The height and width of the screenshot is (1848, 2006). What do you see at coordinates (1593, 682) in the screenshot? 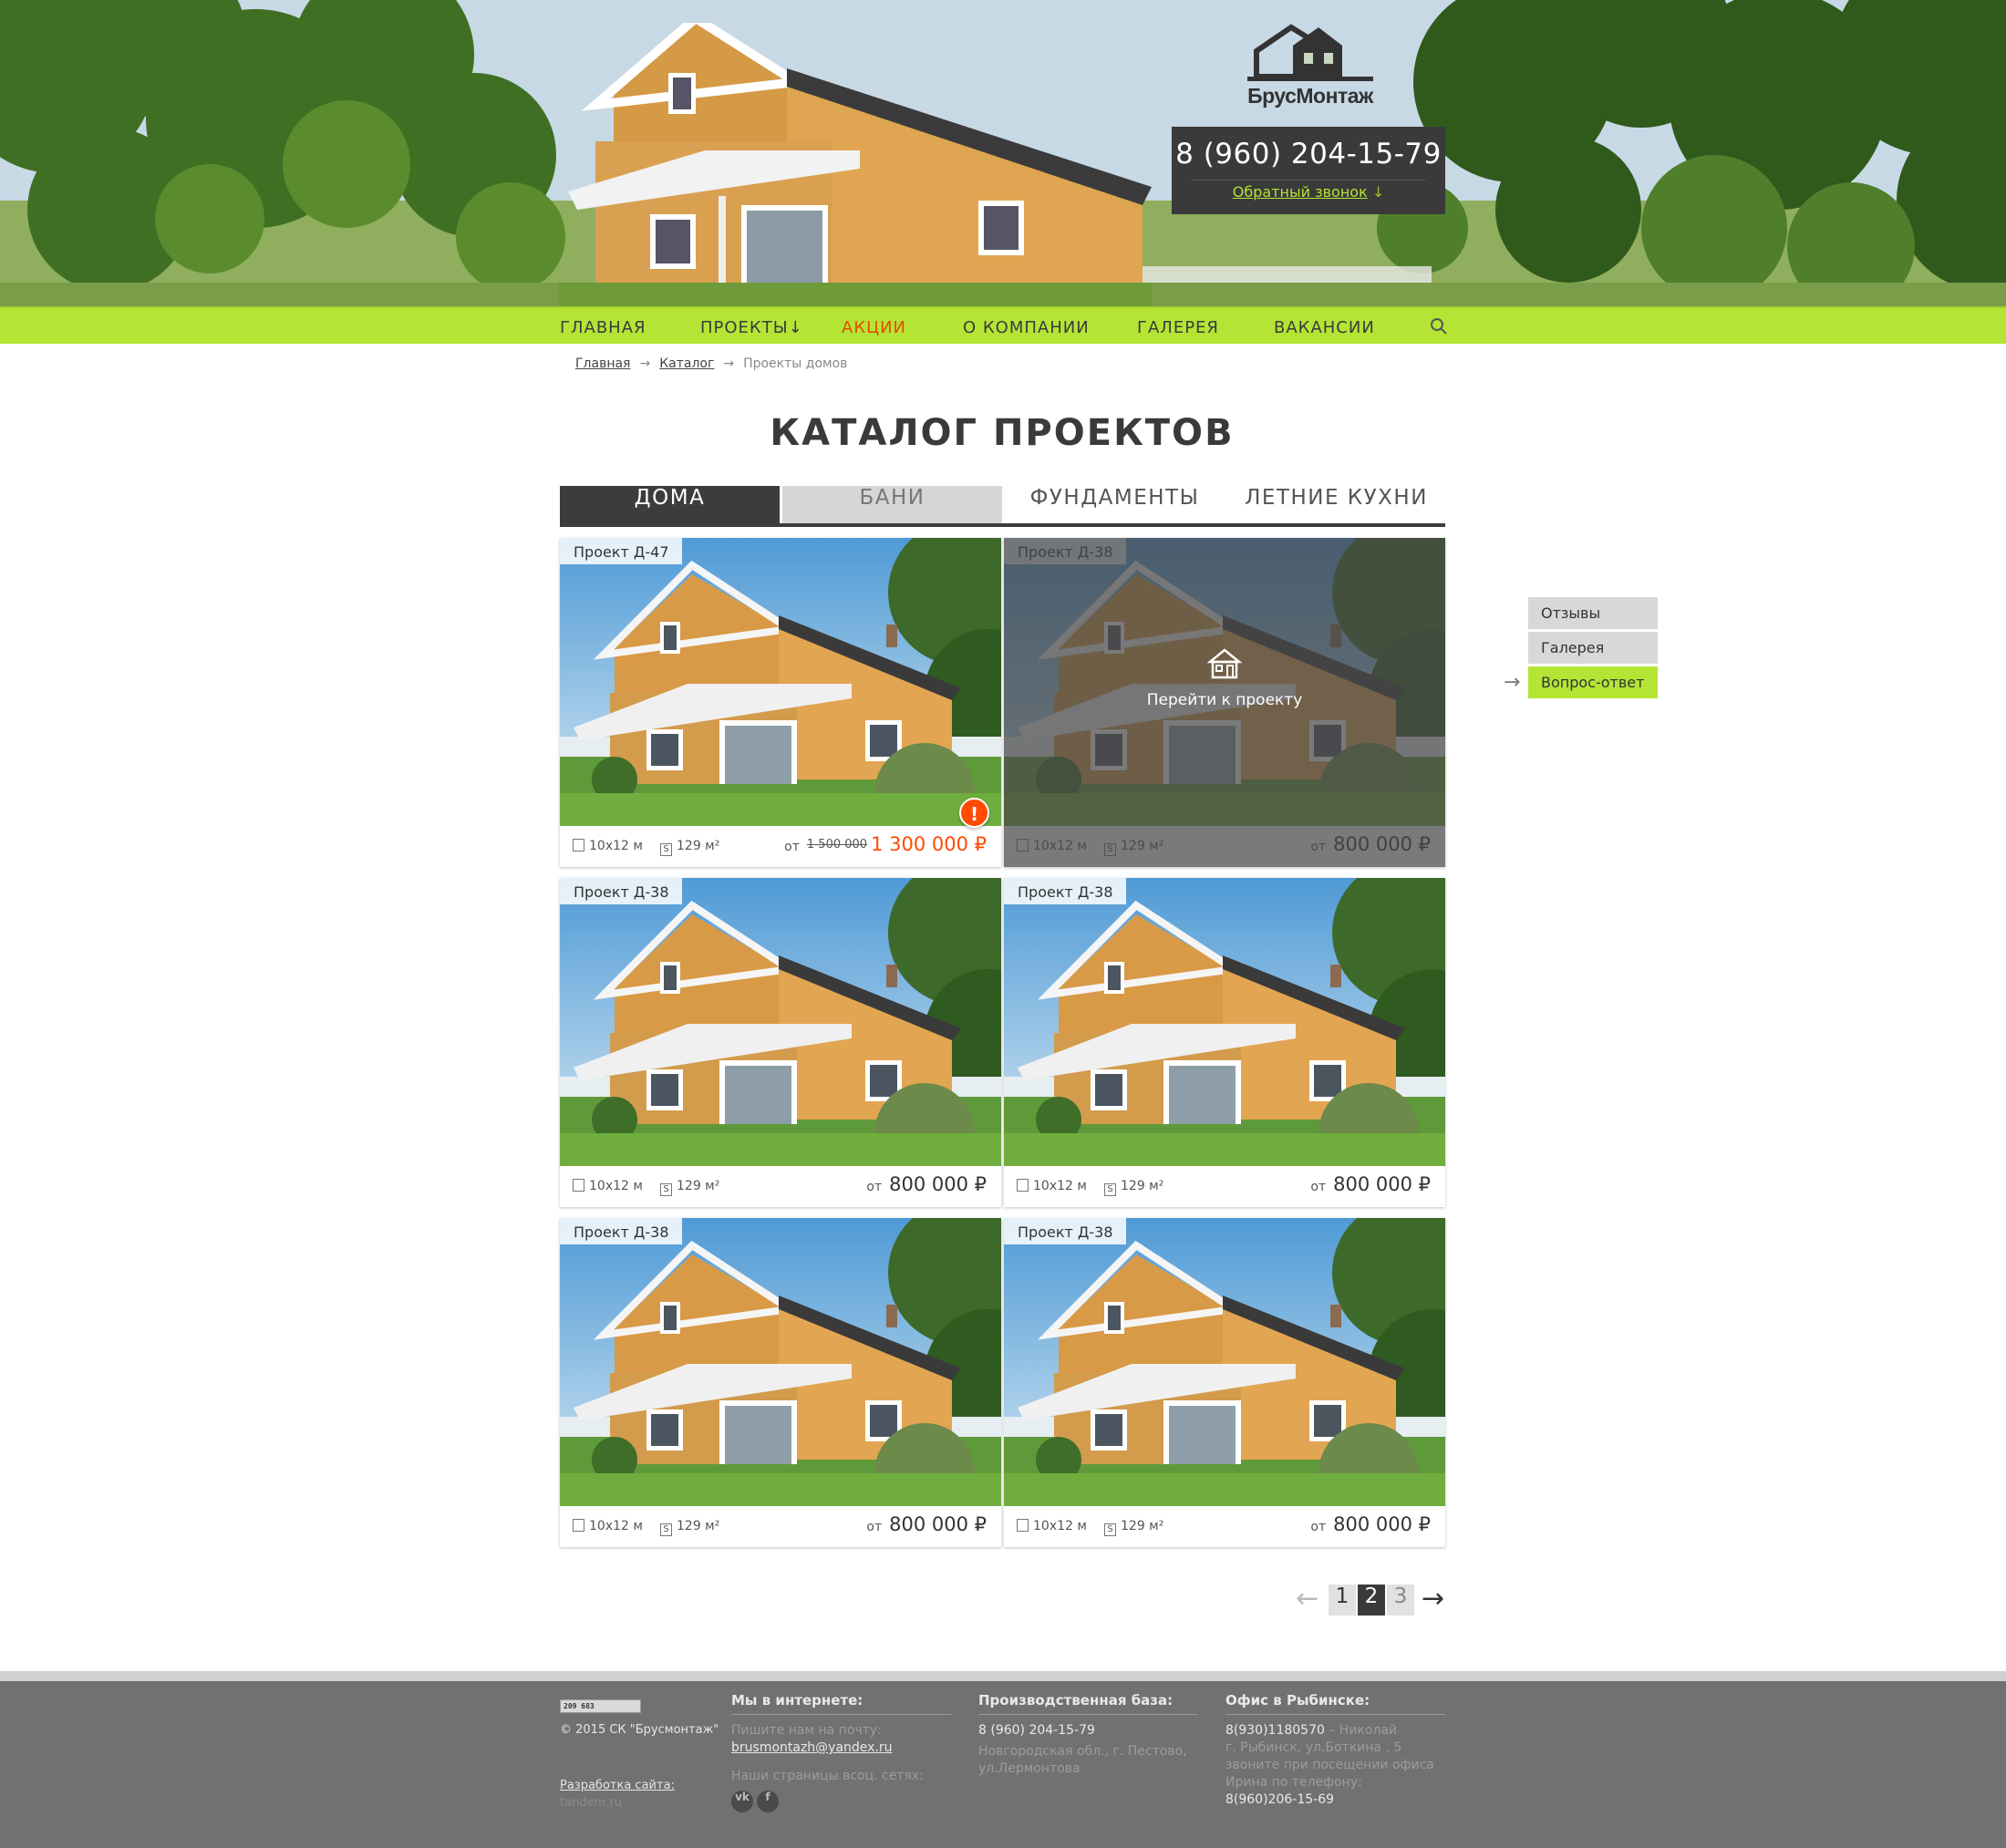
I see `side-item-faq: Вопрос-ответ` at bounding box center [1593, 682].